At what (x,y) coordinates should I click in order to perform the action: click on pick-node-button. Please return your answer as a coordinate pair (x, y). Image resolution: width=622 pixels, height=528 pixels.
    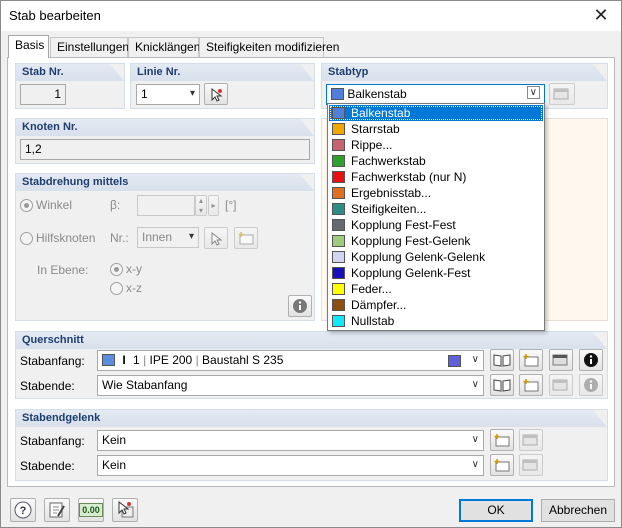
    Looking at the image, I should click on (216, 238).